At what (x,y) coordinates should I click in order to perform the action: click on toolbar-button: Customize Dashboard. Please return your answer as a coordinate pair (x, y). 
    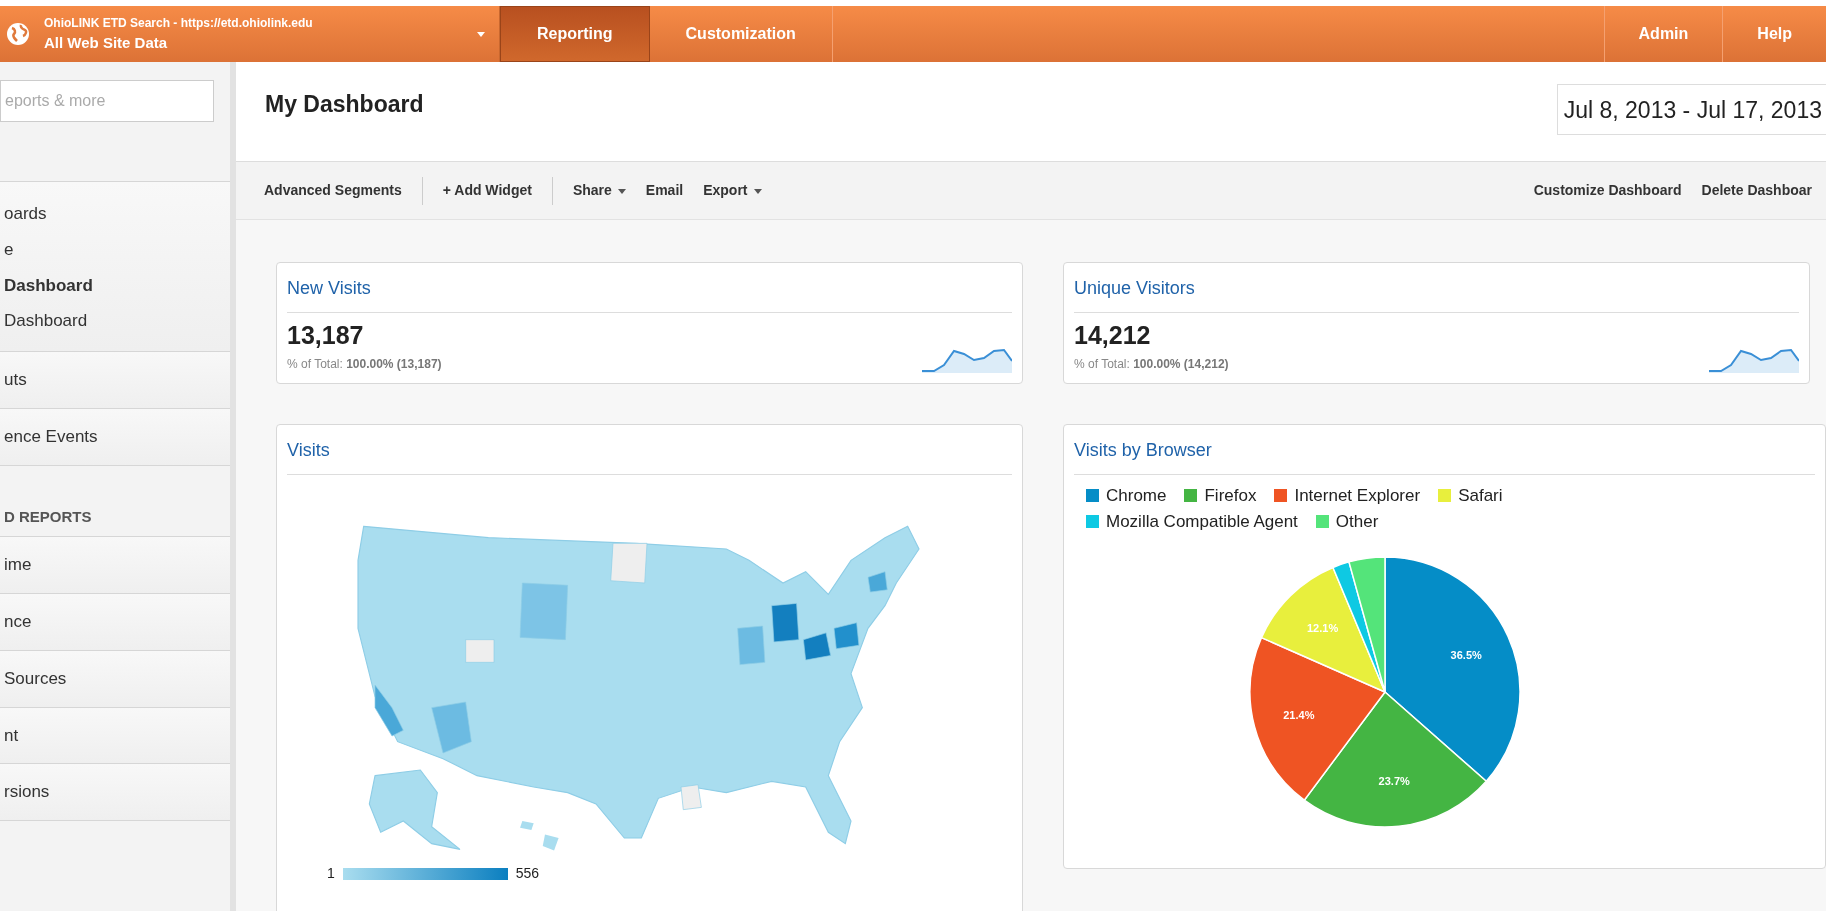
    Looking at the image, I should click on (1607, 190).